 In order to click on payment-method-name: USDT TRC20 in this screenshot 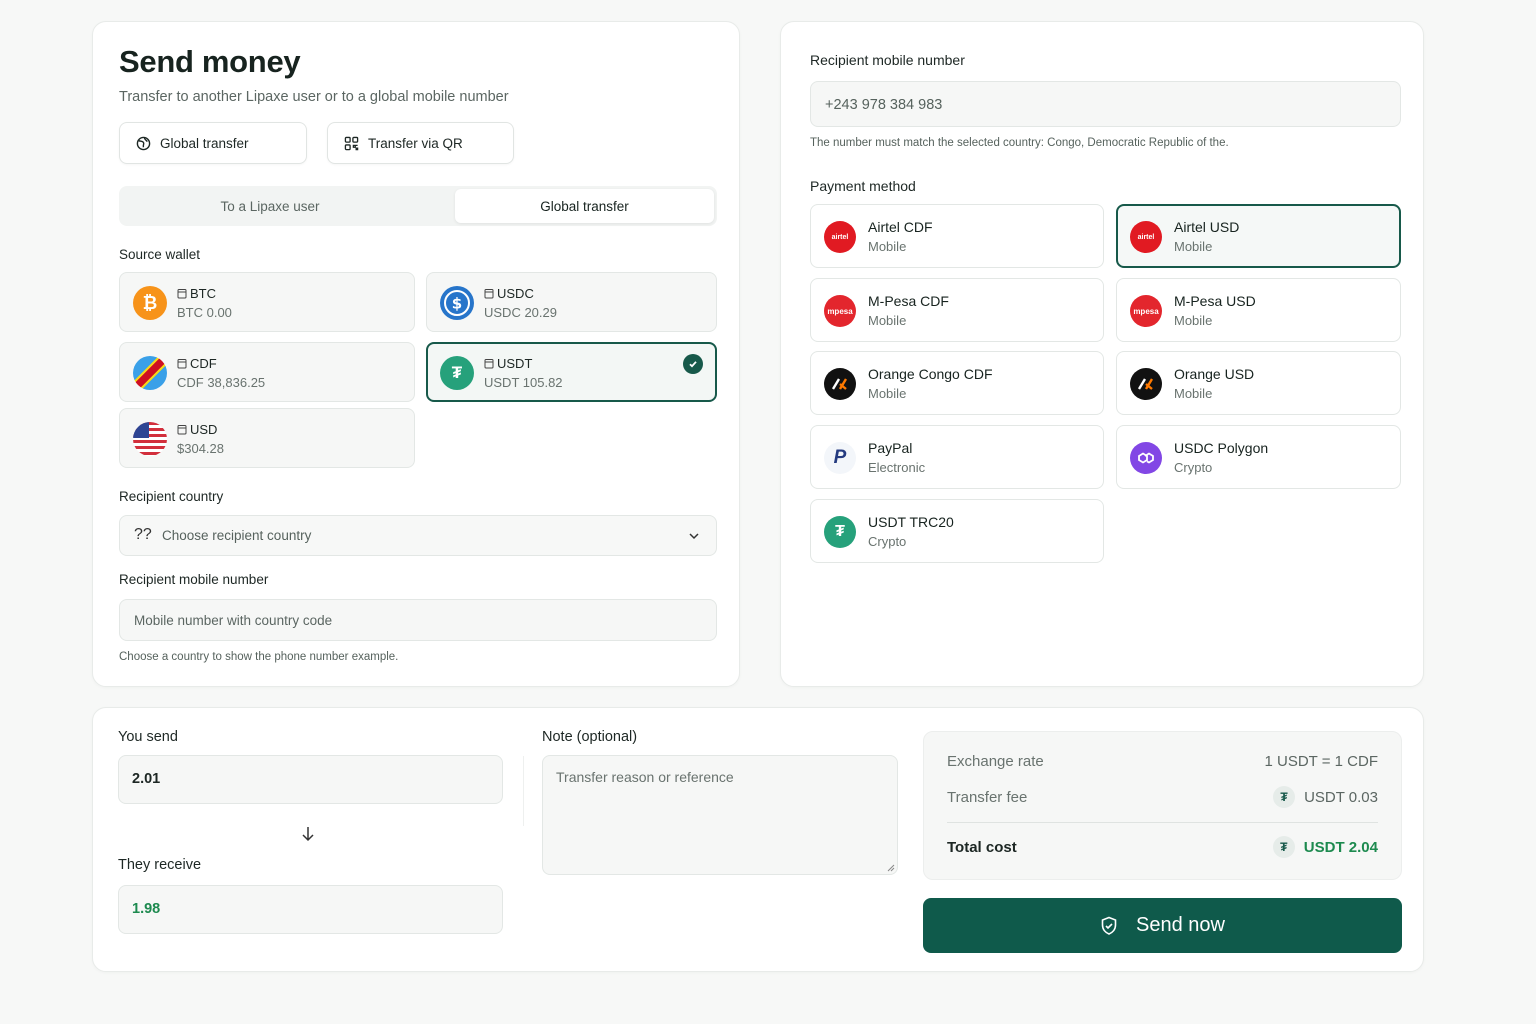, I will do `click(911, 522)`.